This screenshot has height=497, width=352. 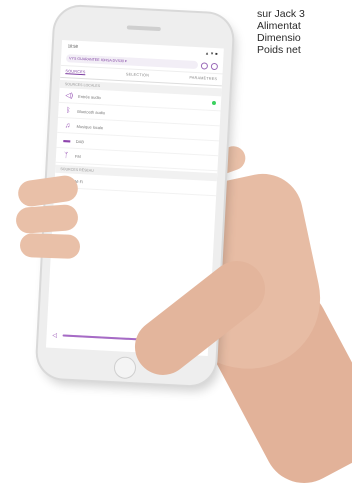 I want to click on music-note-icon: ♫, so click(x=67, y=125).